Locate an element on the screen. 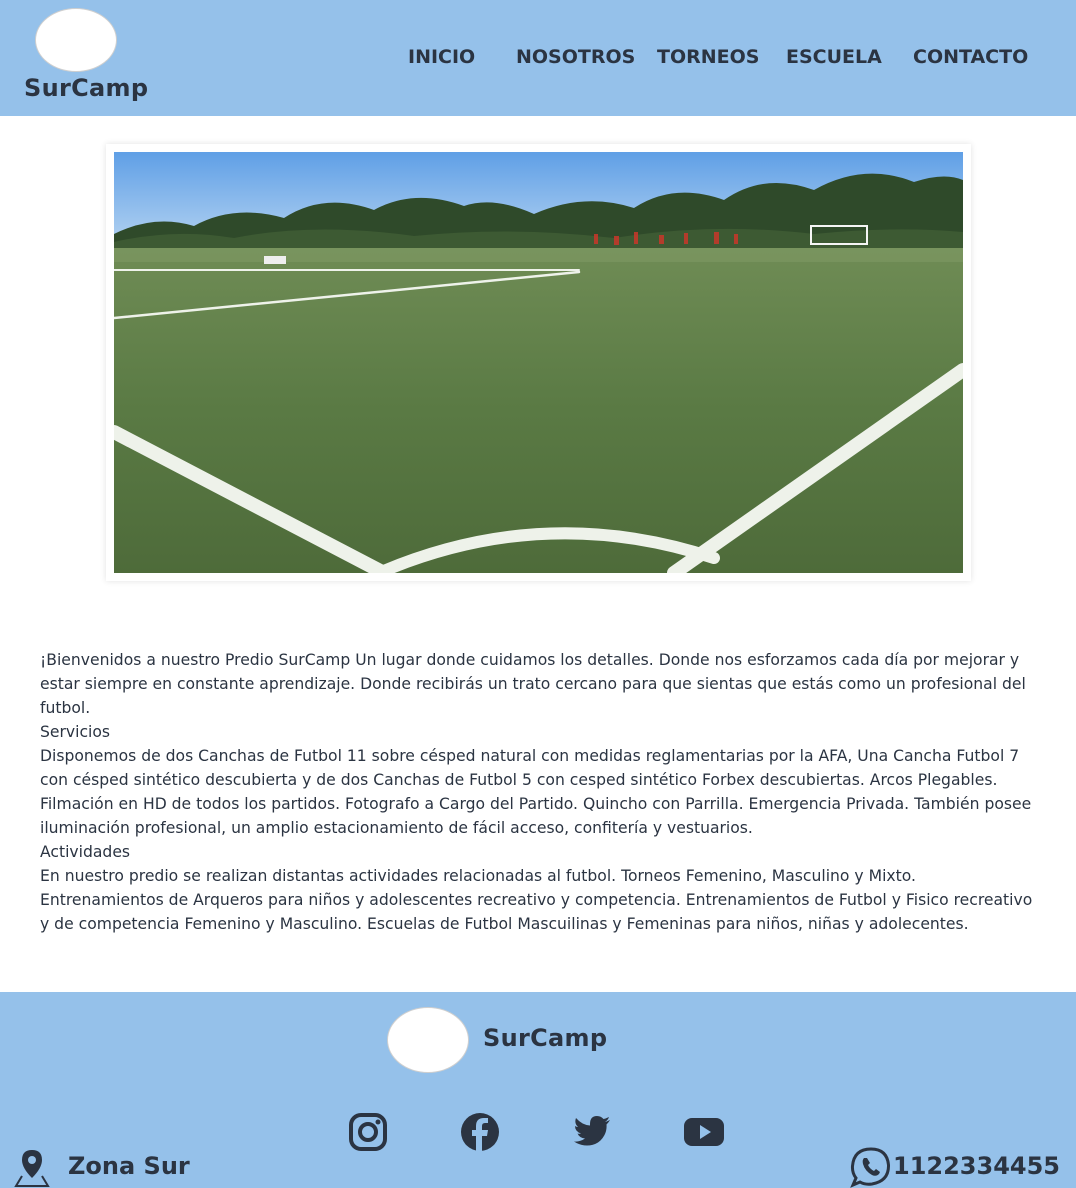  activities-heading: Actividades is located at coordinates (85, 852).